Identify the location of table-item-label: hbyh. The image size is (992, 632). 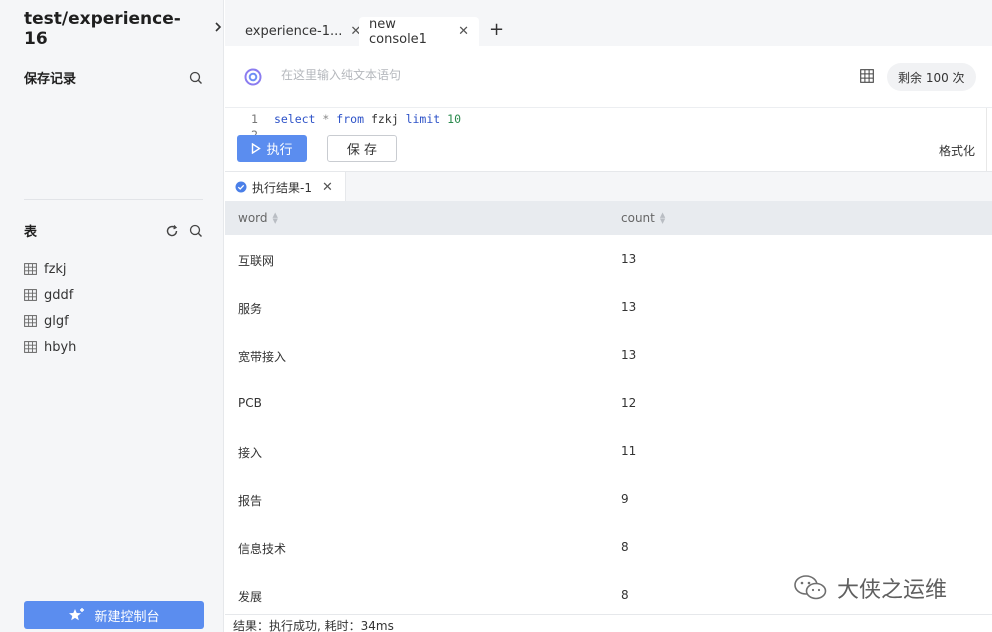
(60, 347).